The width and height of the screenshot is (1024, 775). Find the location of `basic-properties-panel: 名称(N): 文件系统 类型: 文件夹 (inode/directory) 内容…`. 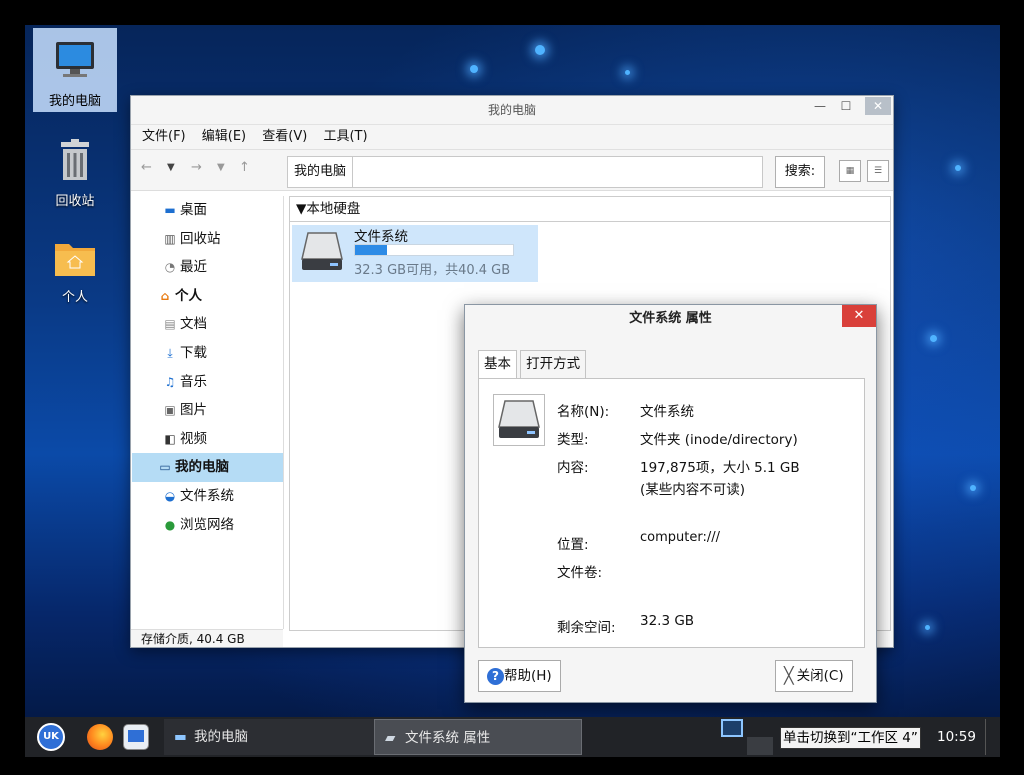

basic-properties-panel: 名称(N): 文件系统 类型: 文件夹 (inode/directory) 内容… is located at coordinates (671, 513).